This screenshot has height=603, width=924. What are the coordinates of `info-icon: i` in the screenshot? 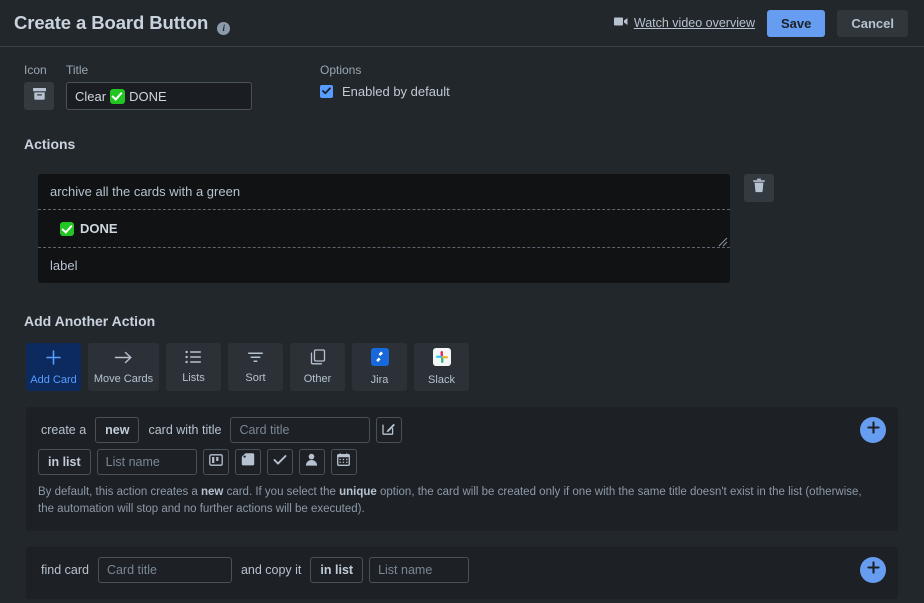 It's located at (224, 28).